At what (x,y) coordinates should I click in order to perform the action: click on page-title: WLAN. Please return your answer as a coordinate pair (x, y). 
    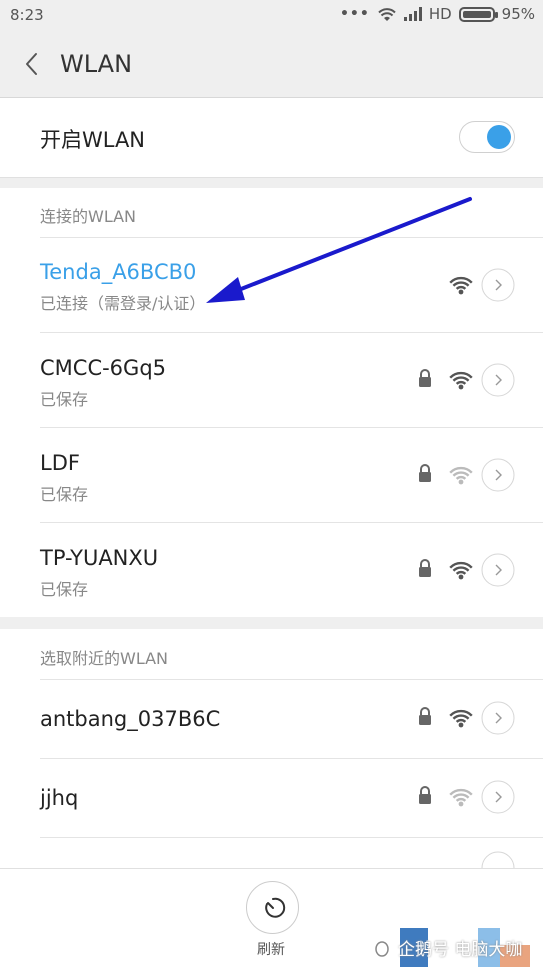
    Looking at the image, I should click on (96, 64).